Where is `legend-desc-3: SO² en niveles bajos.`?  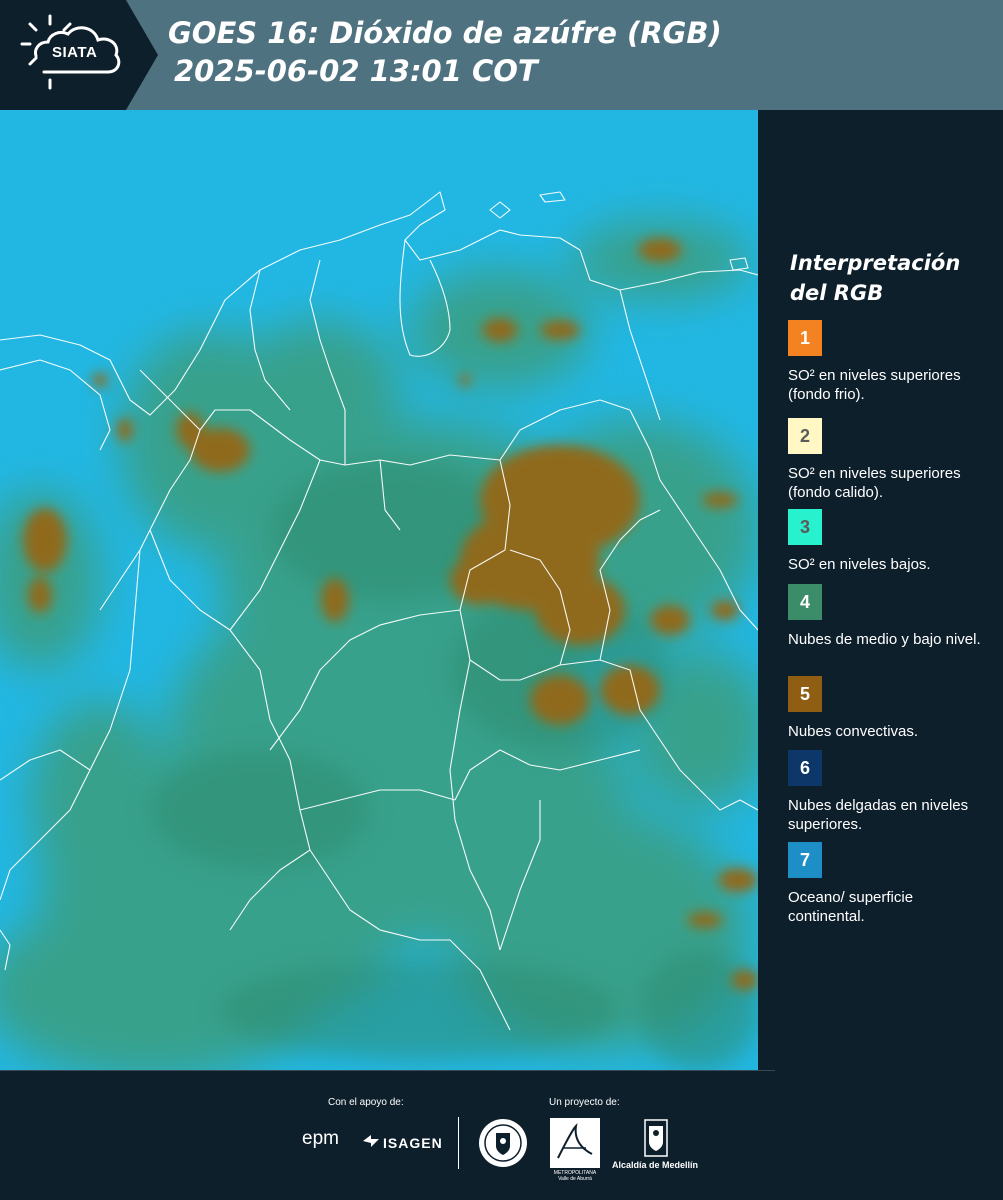
legend-desc-3: SO² en niveles bajos. is located at coordinates (859, 564).